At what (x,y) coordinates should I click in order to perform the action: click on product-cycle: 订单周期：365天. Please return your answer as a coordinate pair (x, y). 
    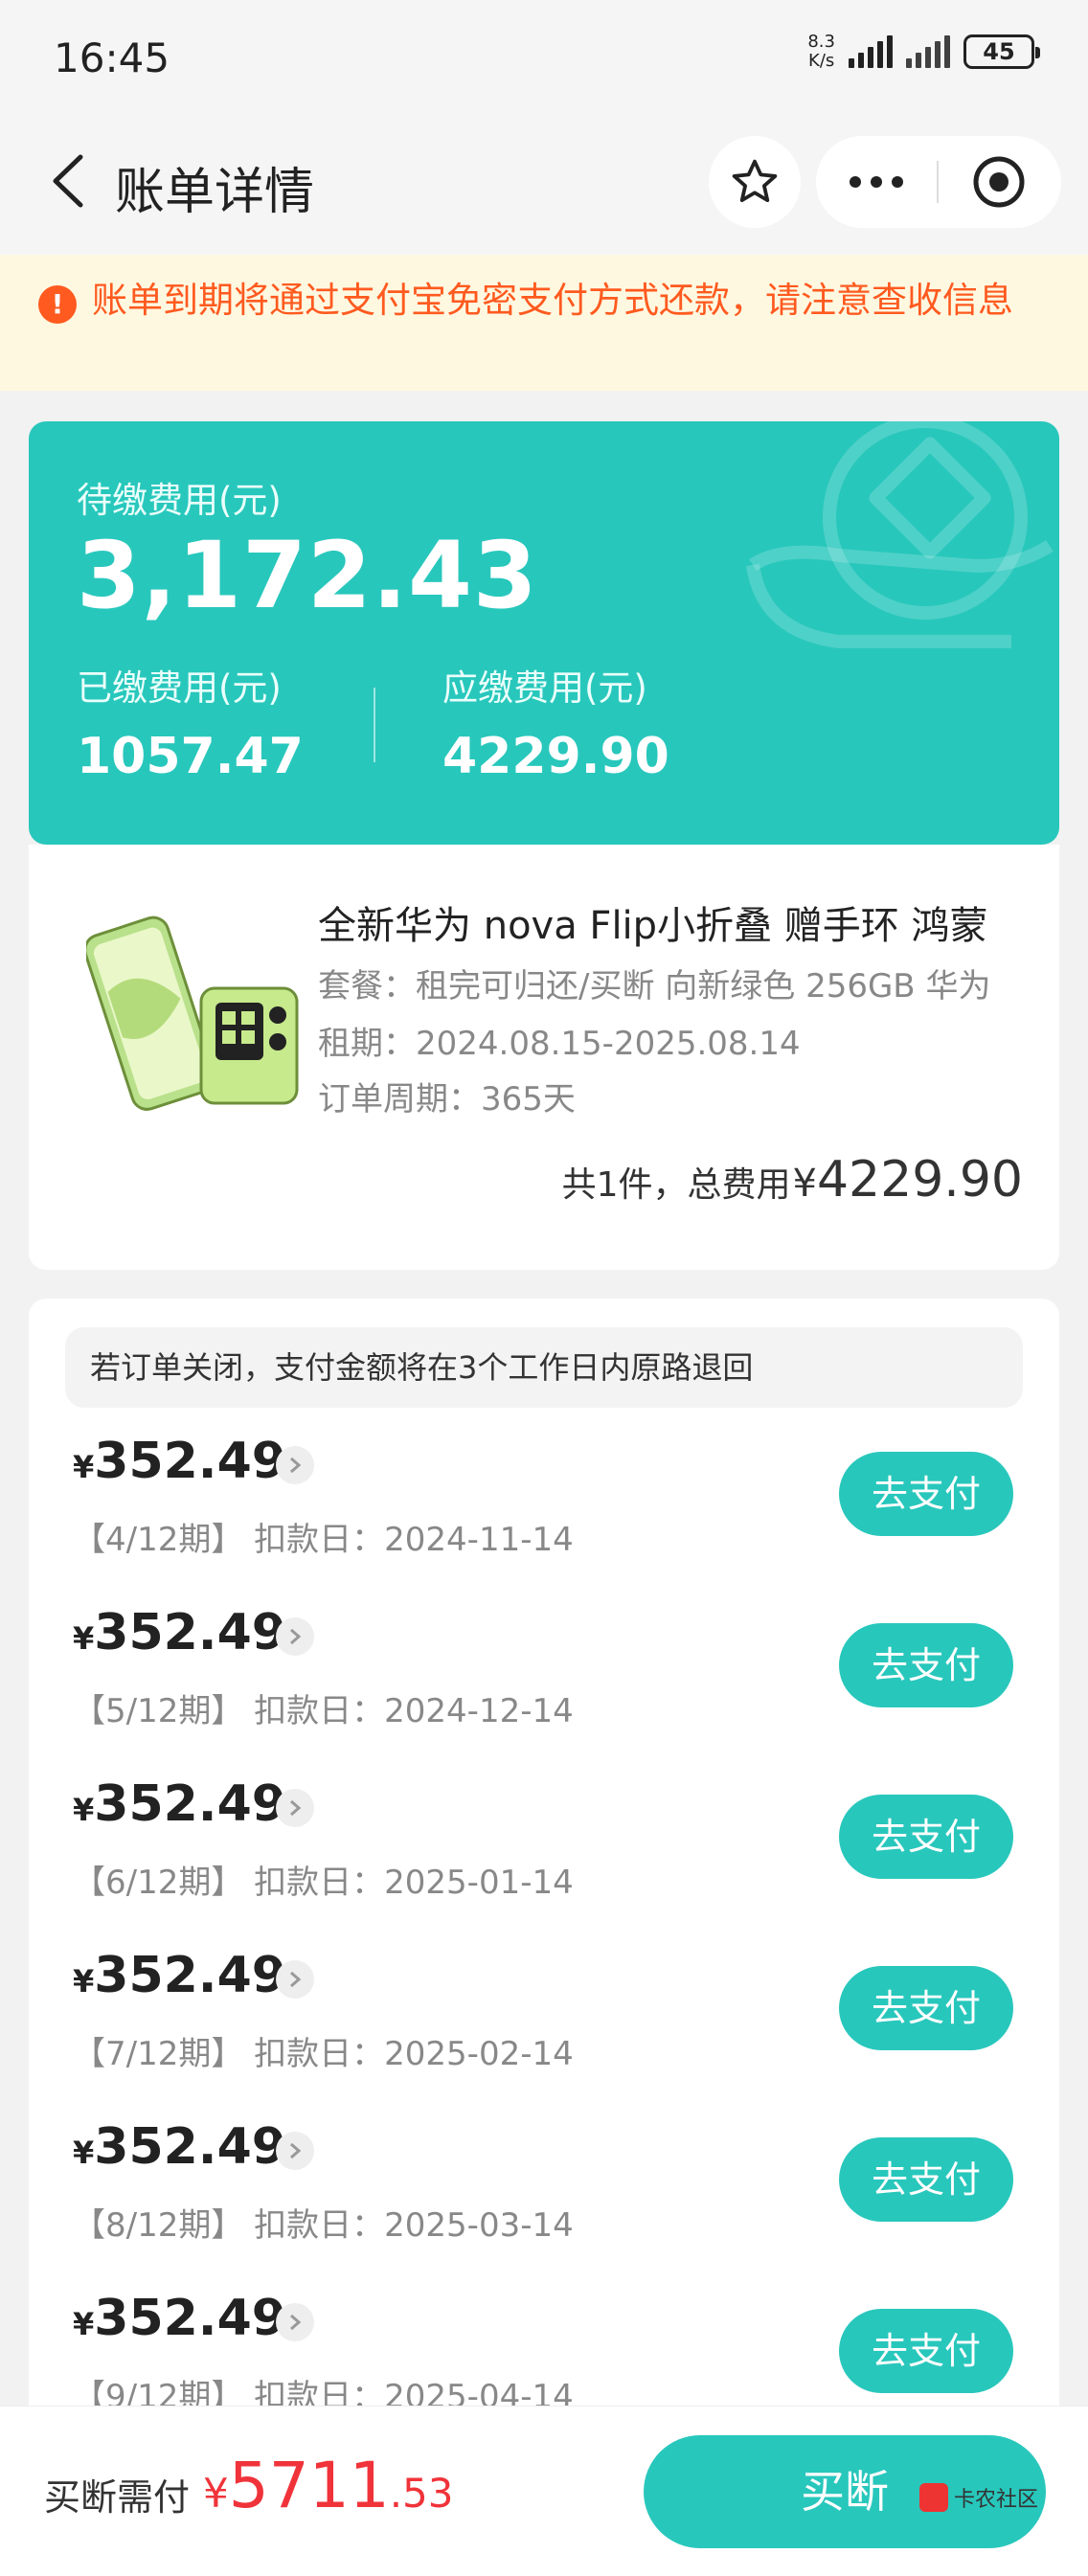
    Looking at the image, I should click on (447, 1099).